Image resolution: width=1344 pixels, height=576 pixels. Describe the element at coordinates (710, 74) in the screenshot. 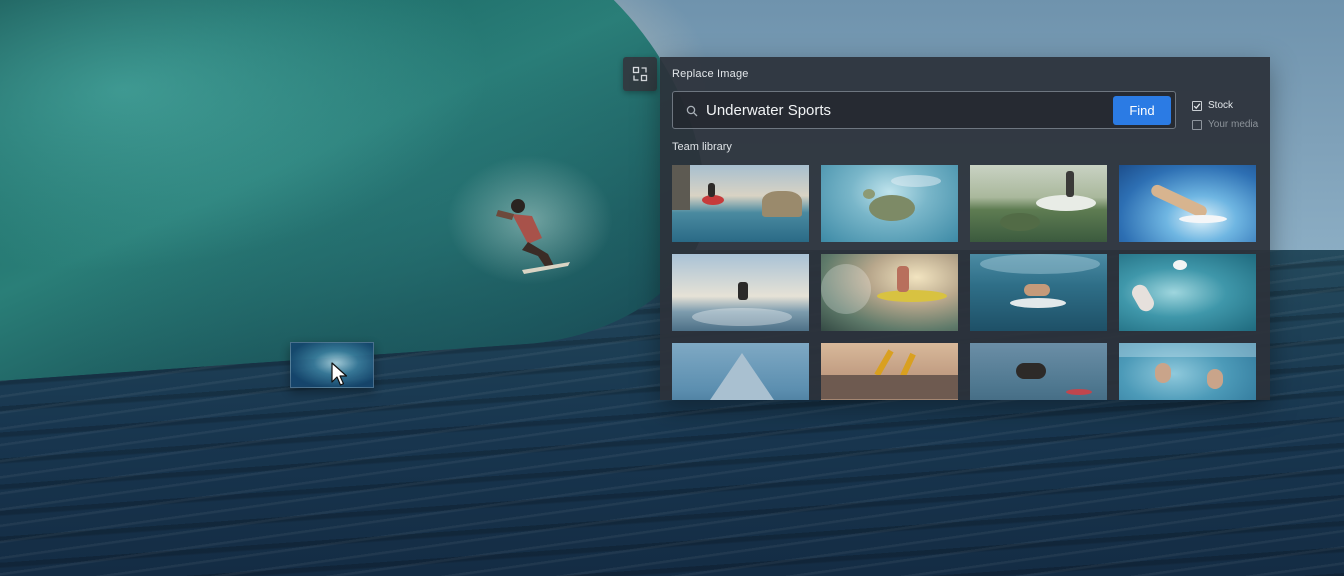

I see `panel-title: Replace Image` at that location.